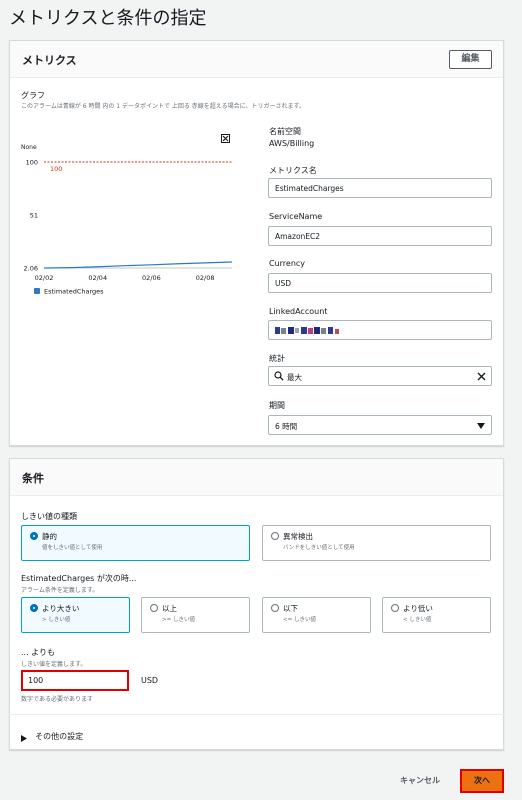 This screenshot has height=800, width=522. Describe the element at coordinates (138, 265) in the screenshot. I see `series-line-estimatedcharges` at that location.